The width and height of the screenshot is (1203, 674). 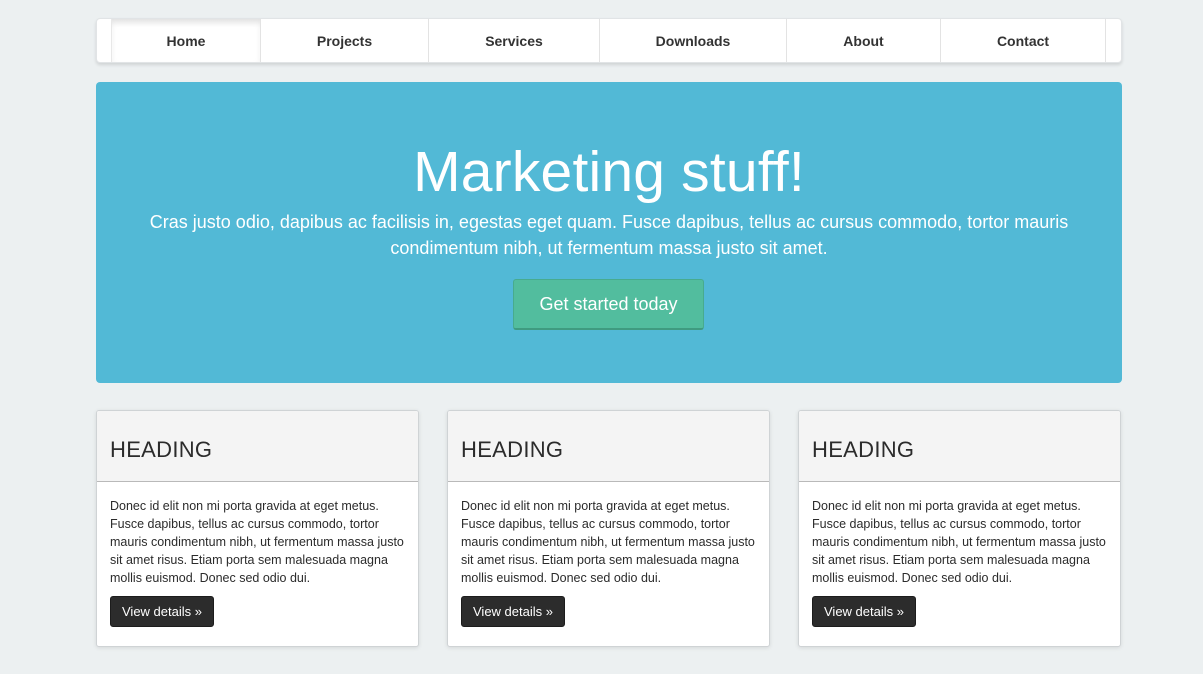 I want to click on nav-item-about: About, so click(x=864, y=40).